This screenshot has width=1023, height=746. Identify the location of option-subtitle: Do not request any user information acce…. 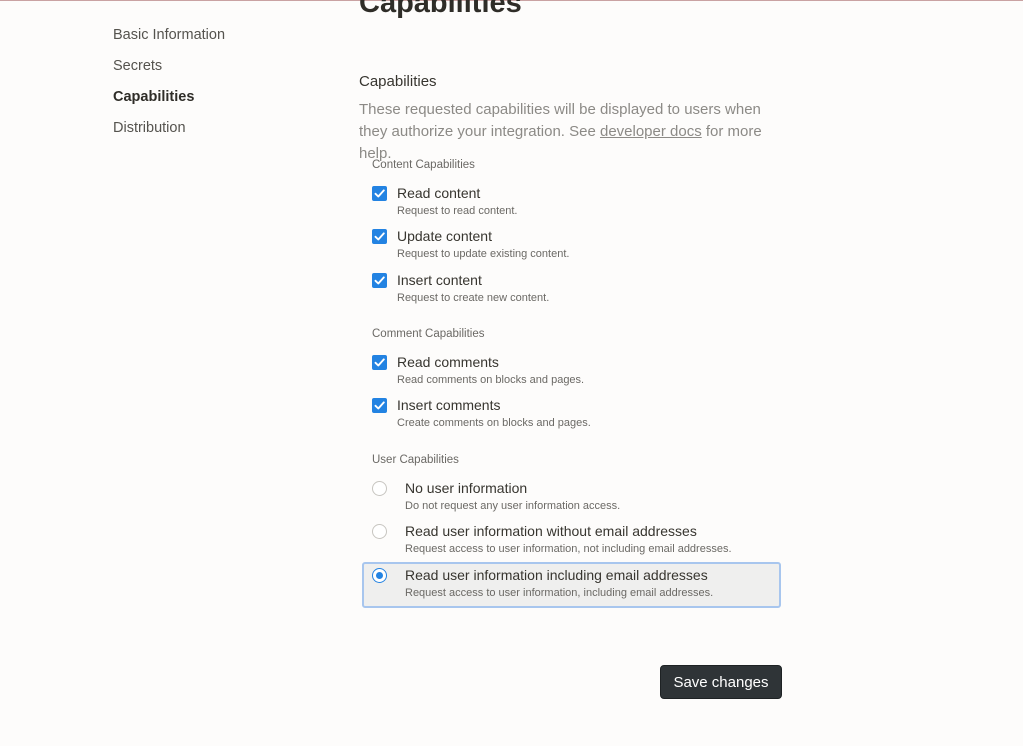
(513, 506).